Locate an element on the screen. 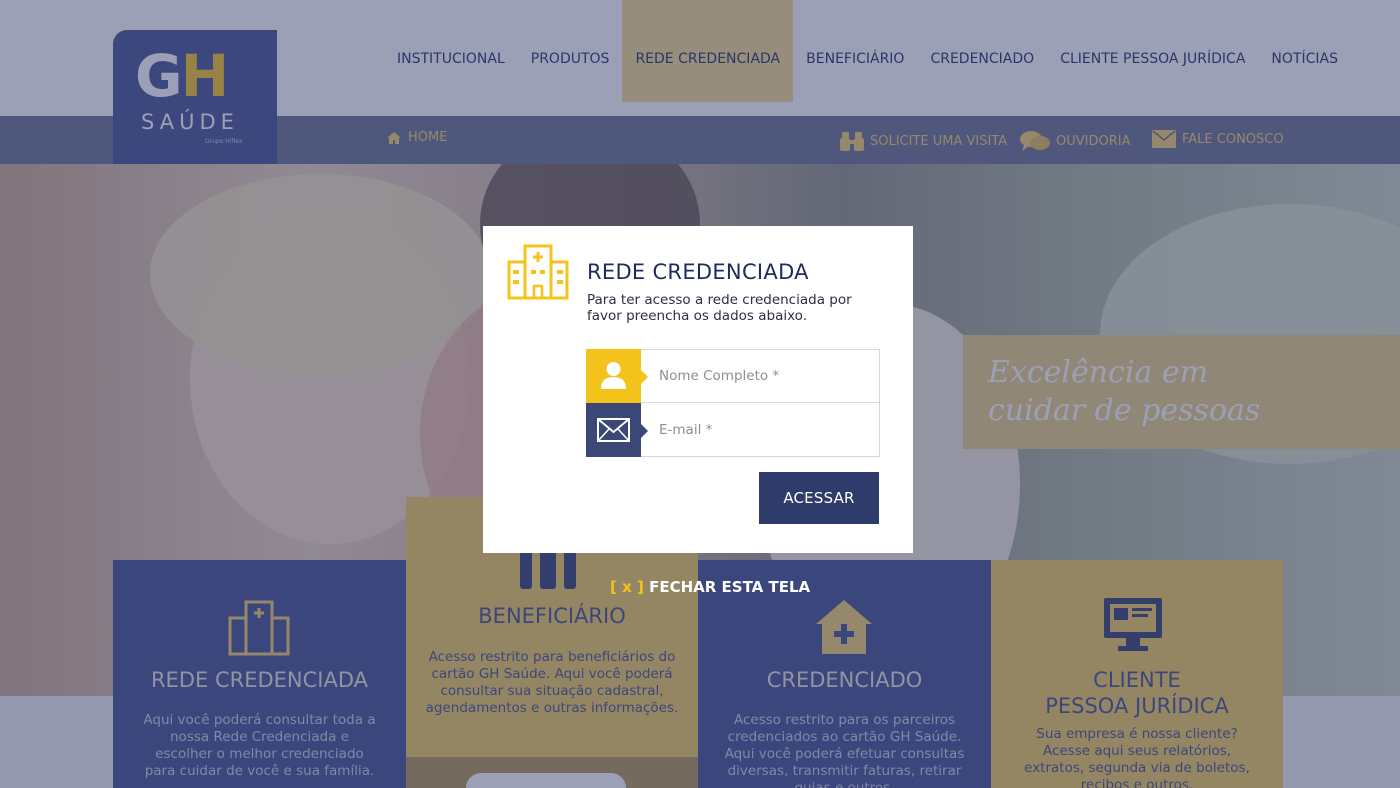 Image resolution: width=1400 pixels, height=788 pixels. name-field-group is located at coordinates (733, 376).